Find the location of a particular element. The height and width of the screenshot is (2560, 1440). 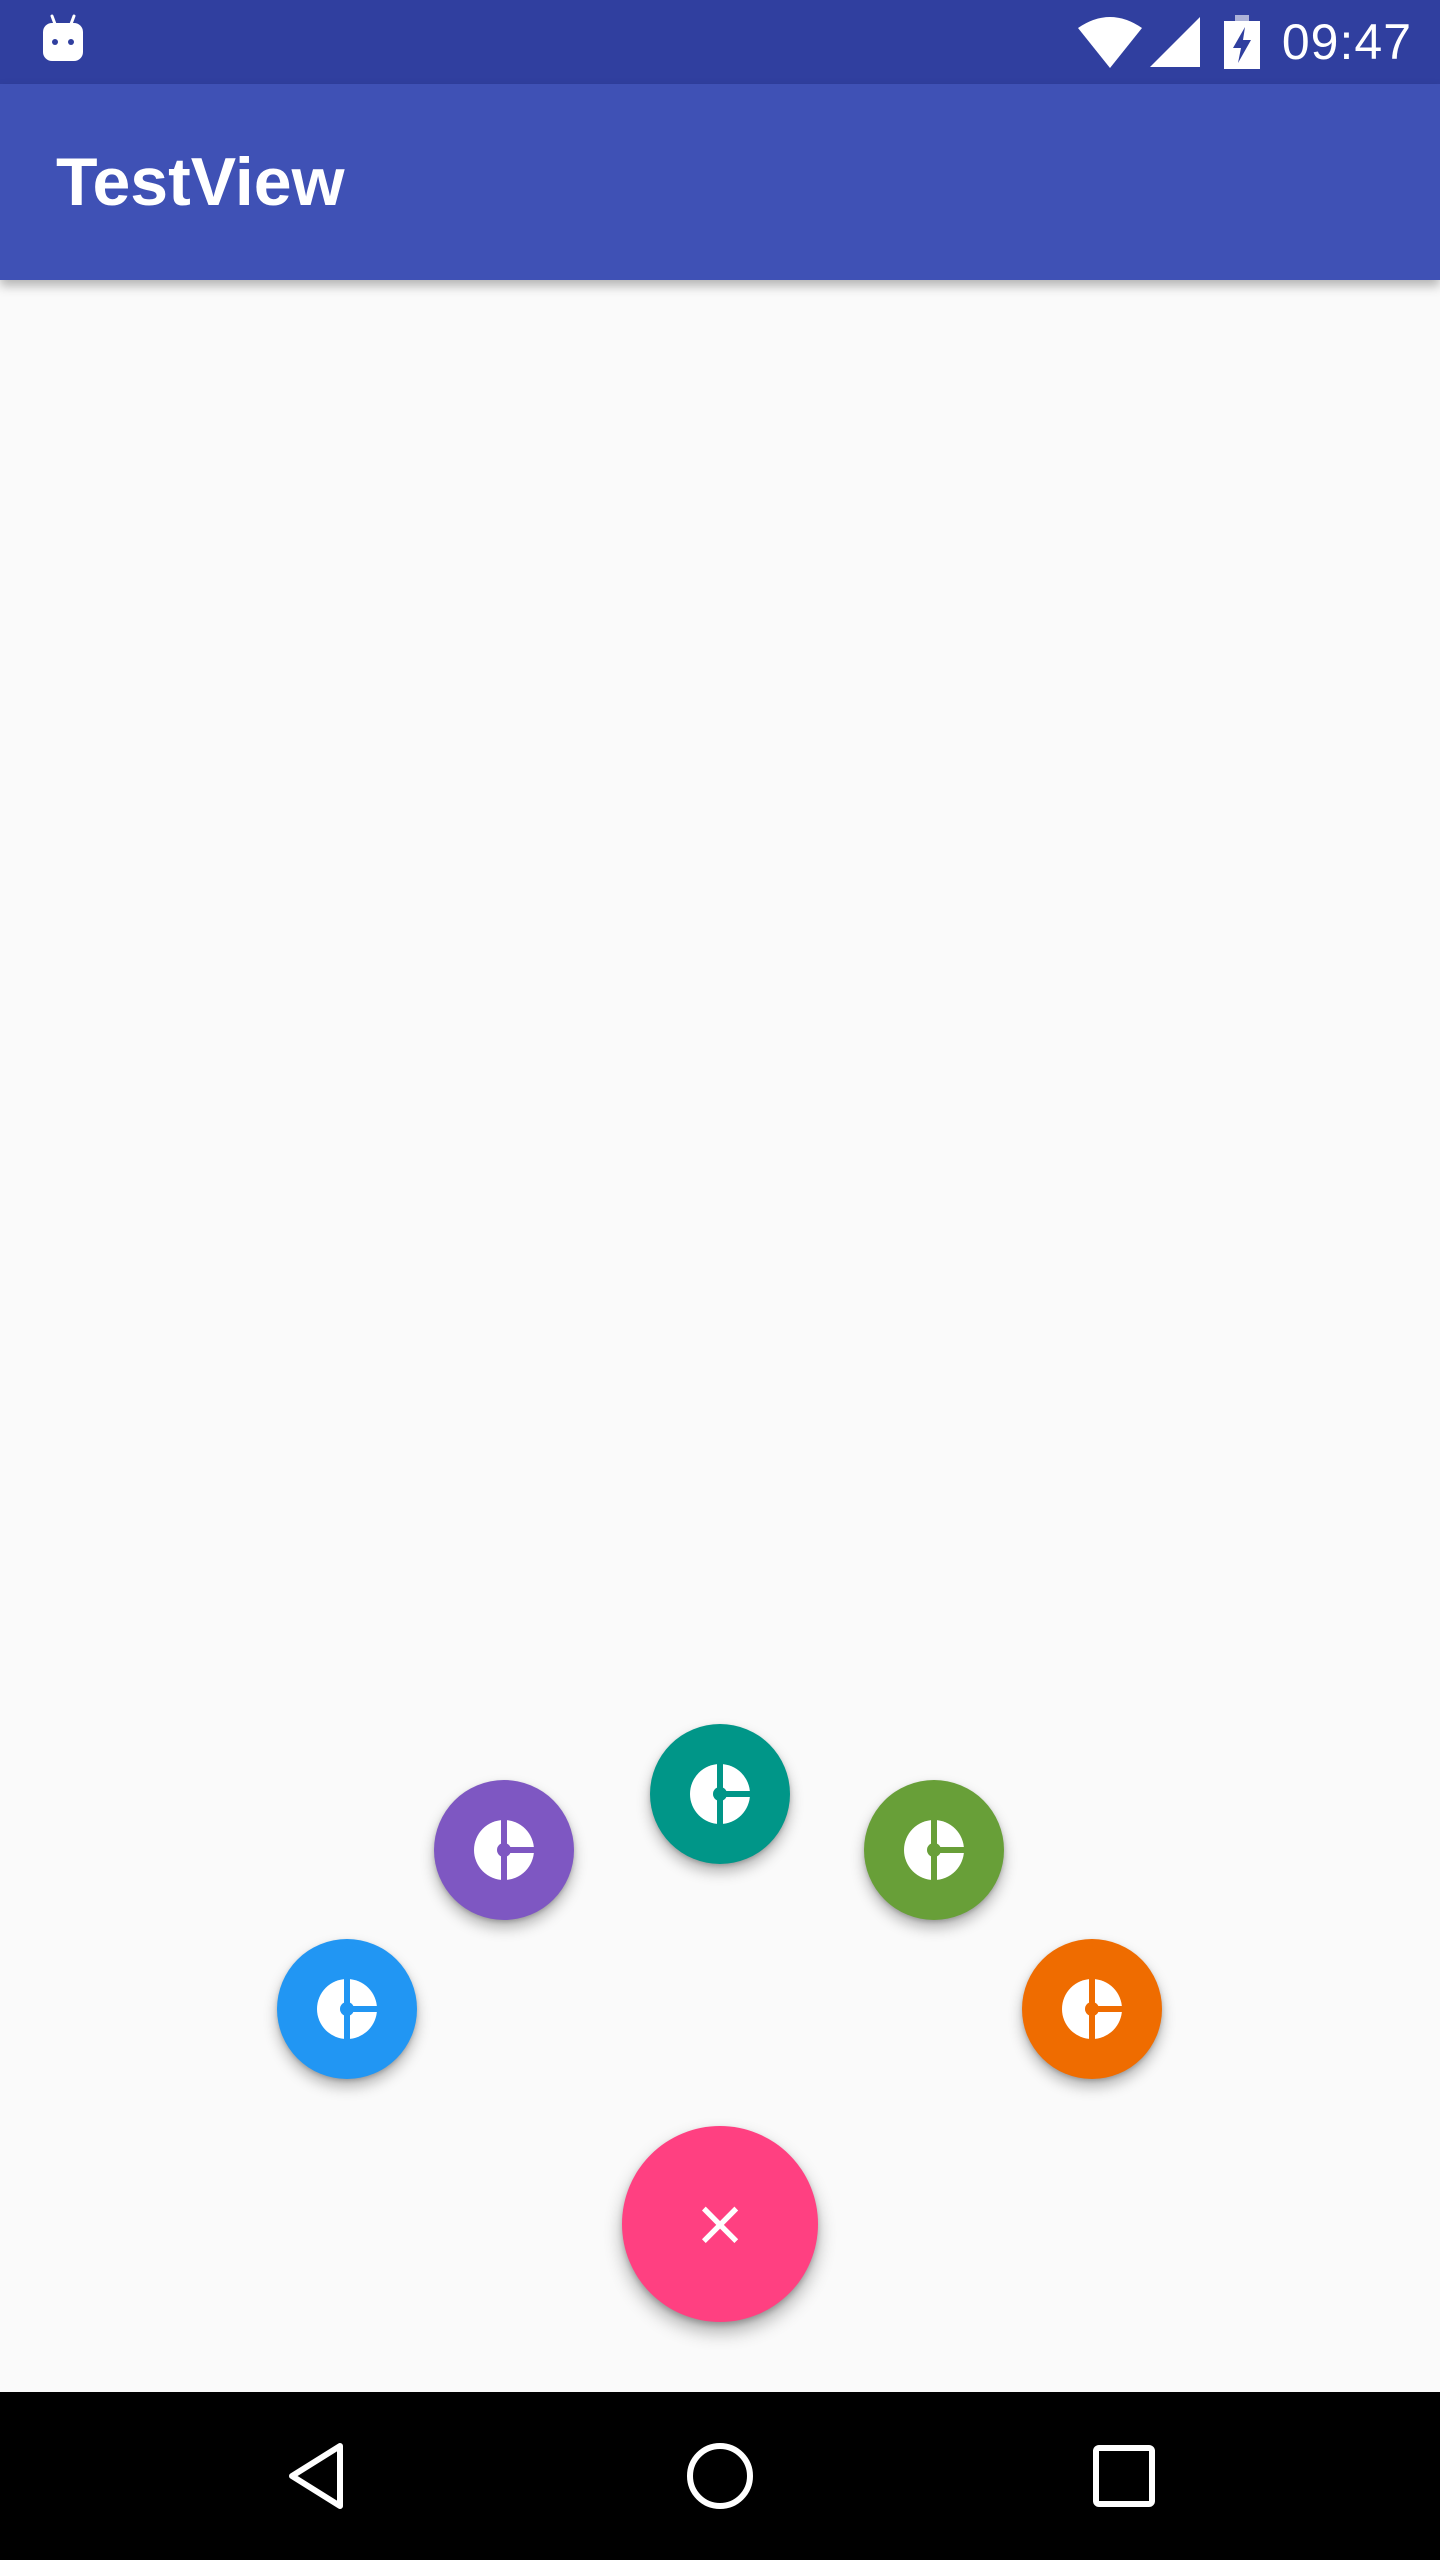

close-icon: × is located at coordinates (720, 2224).